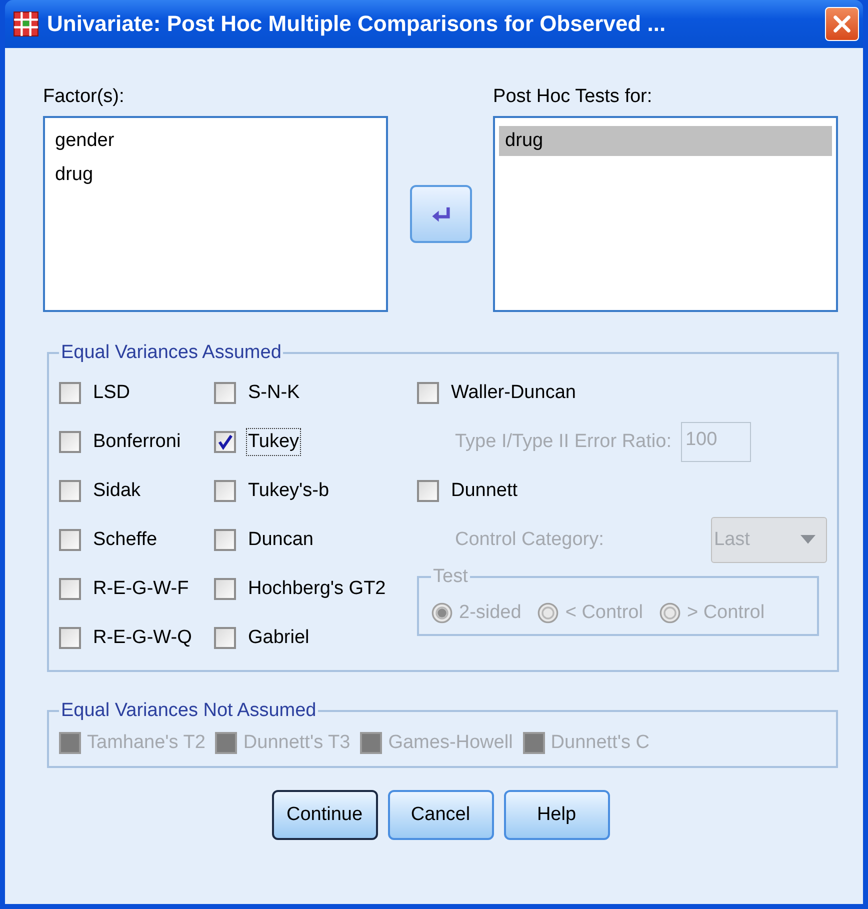  I want to click on group-title: Test, so click(450, 577).